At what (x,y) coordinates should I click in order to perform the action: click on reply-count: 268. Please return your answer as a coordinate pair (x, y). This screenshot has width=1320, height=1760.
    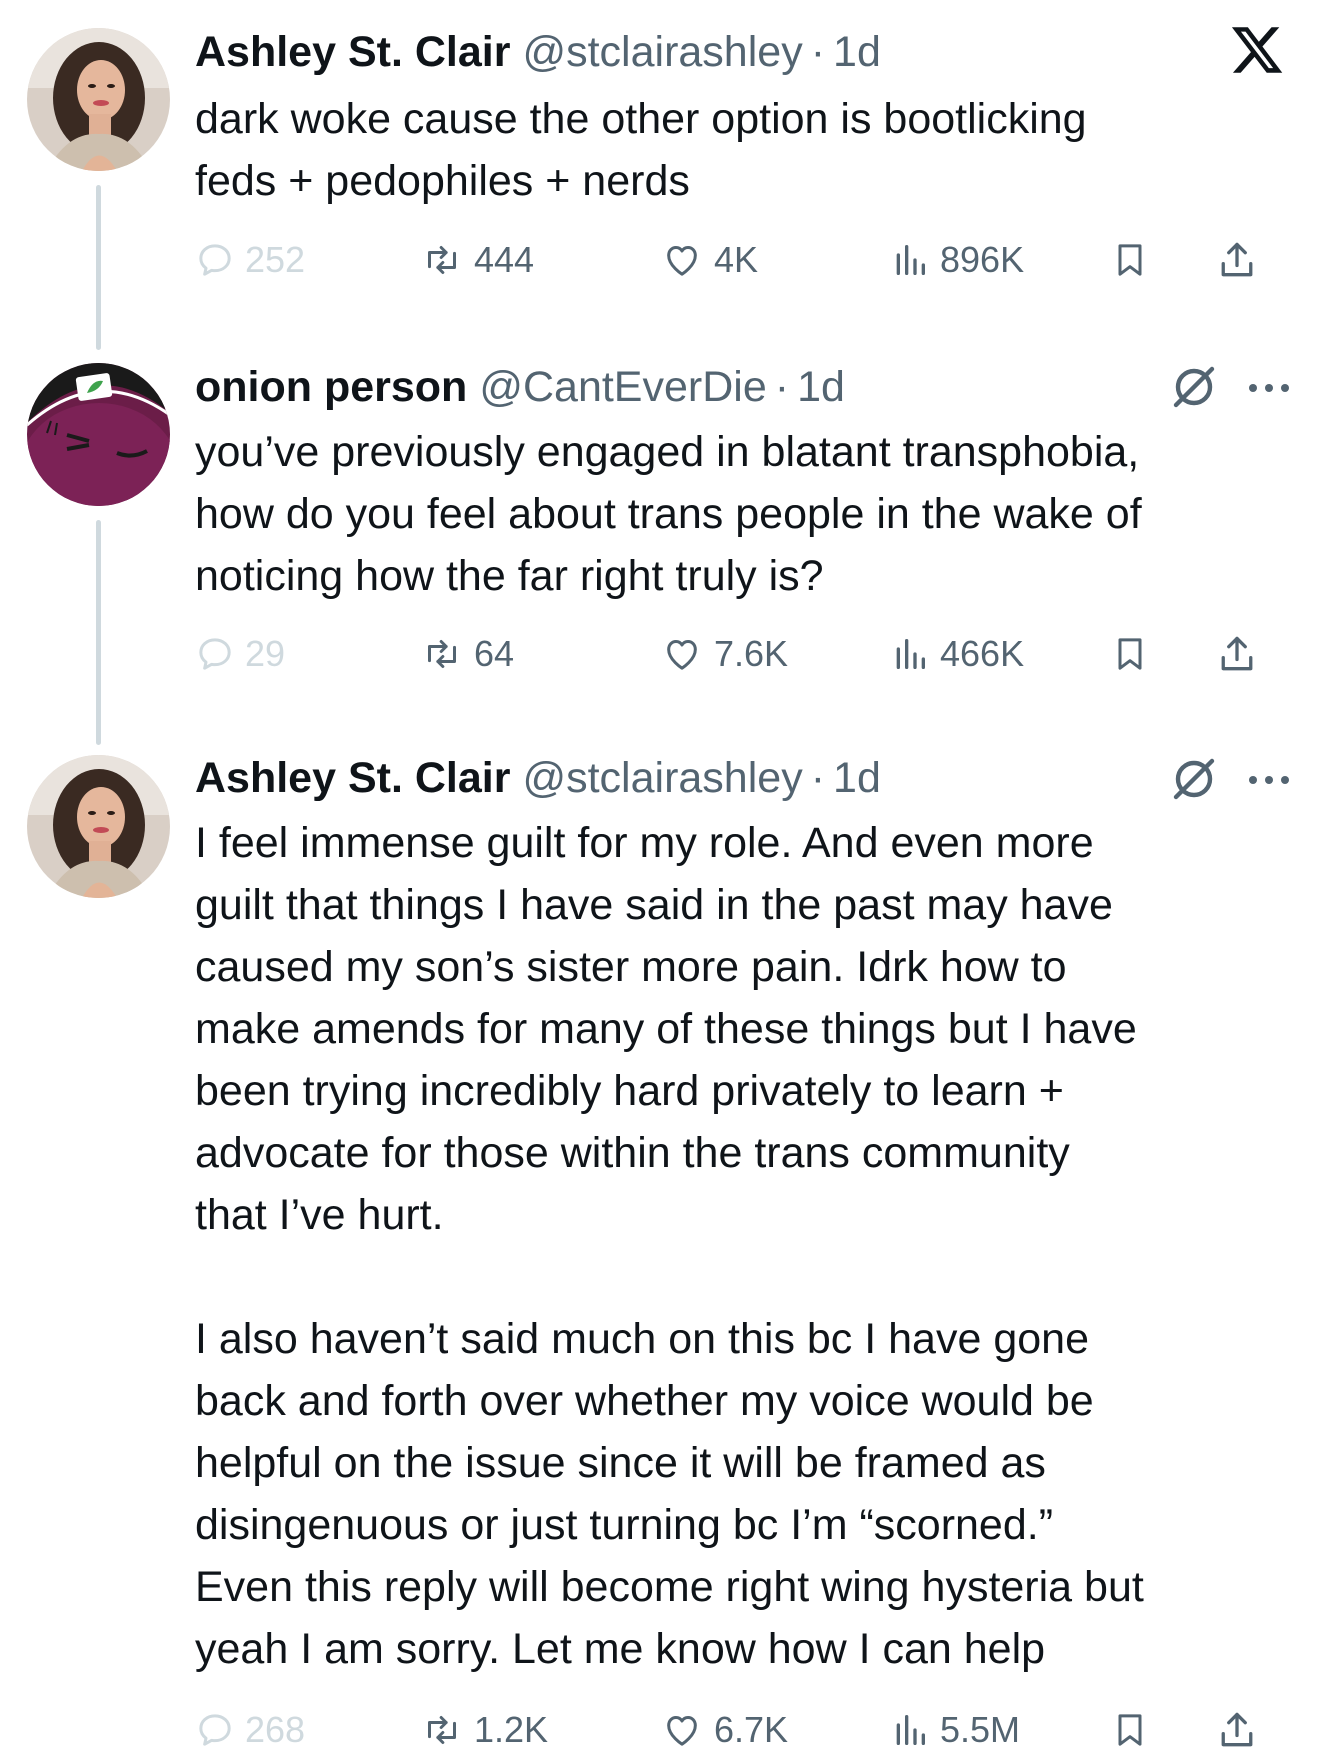
    Looking at the image, I should click on (275, 1729).